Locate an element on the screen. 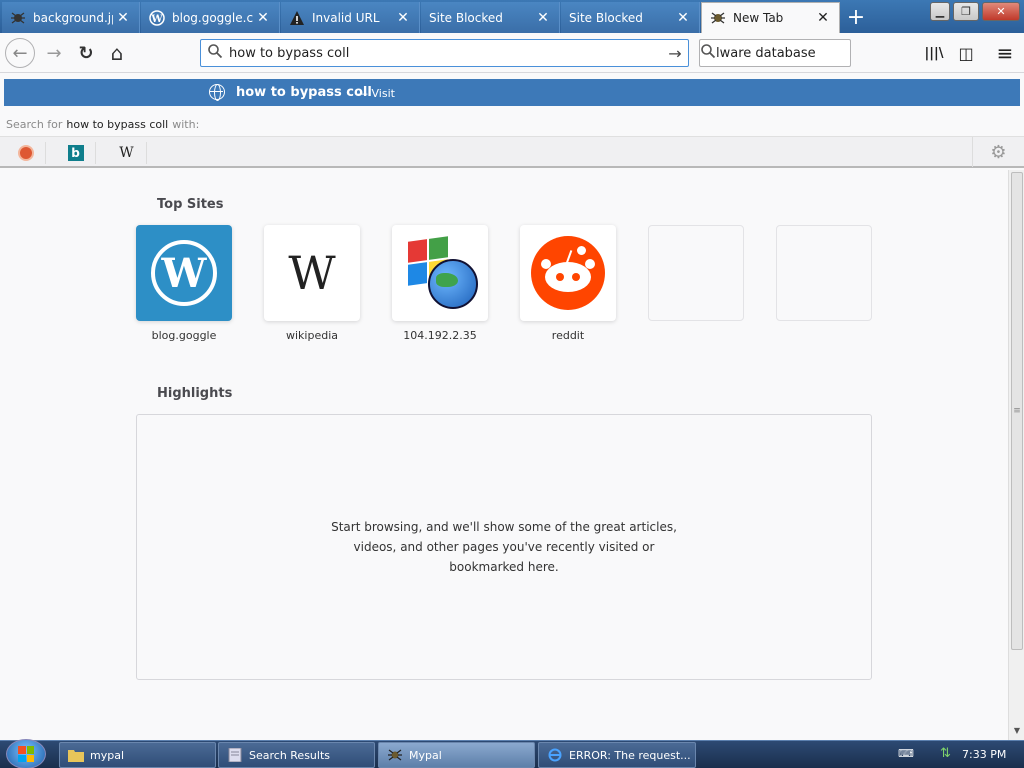 This screenshot has width=1024, height=768. suggestion-text: how to bypass coll is located at coordinates (304, 92).